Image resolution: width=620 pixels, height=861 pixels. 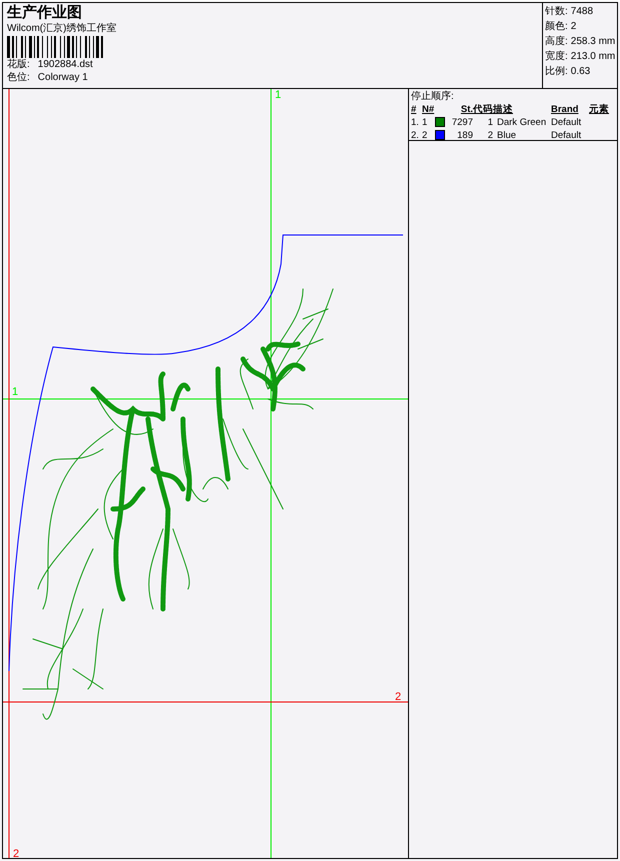 What do you see at coordinates (63, 78) in the screenshot?
I see `colorway-value: Colorway 1` at bounding box center [63, 78].